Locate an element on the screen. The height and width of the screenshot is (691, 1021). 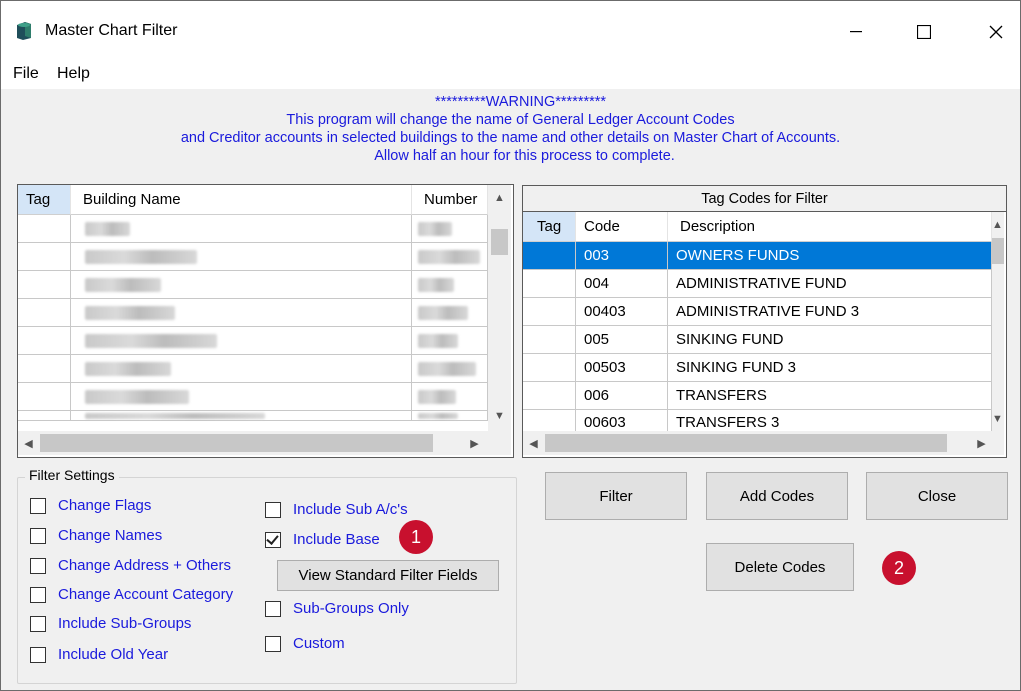
buildings-col-tag: Tag is located at coordinates (44, 200).